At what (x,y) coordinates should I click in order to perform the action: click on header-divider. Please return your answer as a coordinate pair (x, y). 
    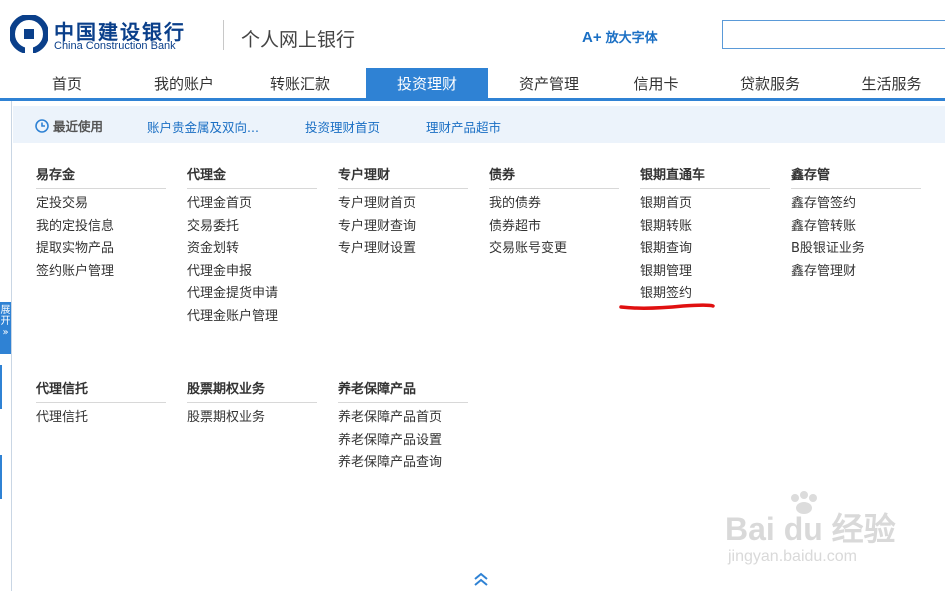
    Looking at the image, I should click on (223, 35).